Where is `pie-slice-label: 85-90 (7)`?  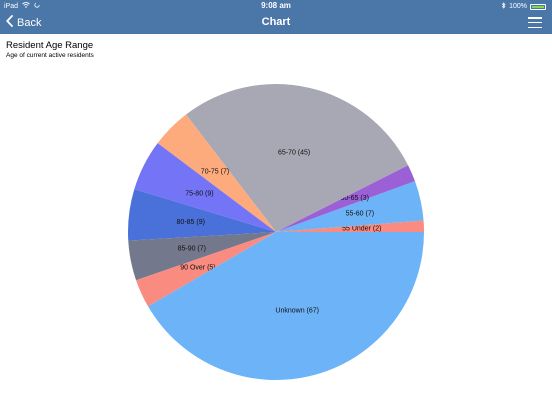
pie-slice-label: 85-90 (7) is located at coordinates (192, 249).